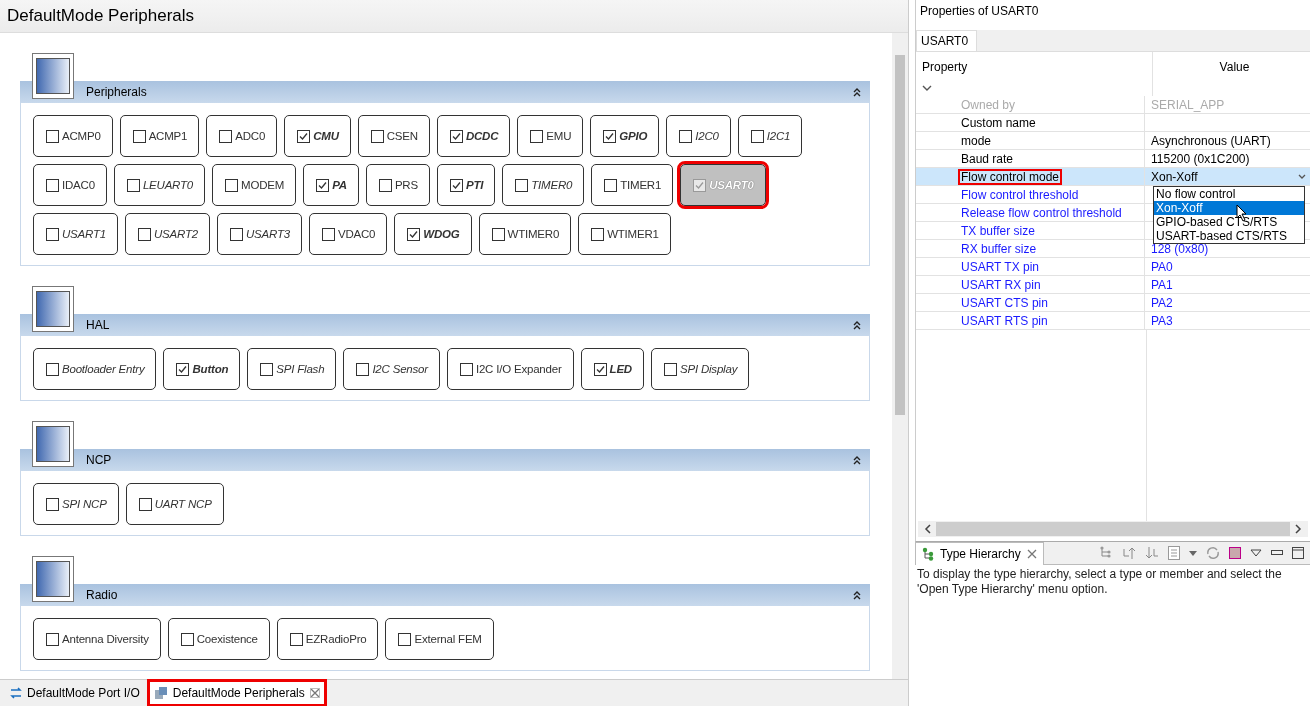  Describe the element at coordinates (928, 529) in the screenshot. I see `scroll-left-icon` at that location.